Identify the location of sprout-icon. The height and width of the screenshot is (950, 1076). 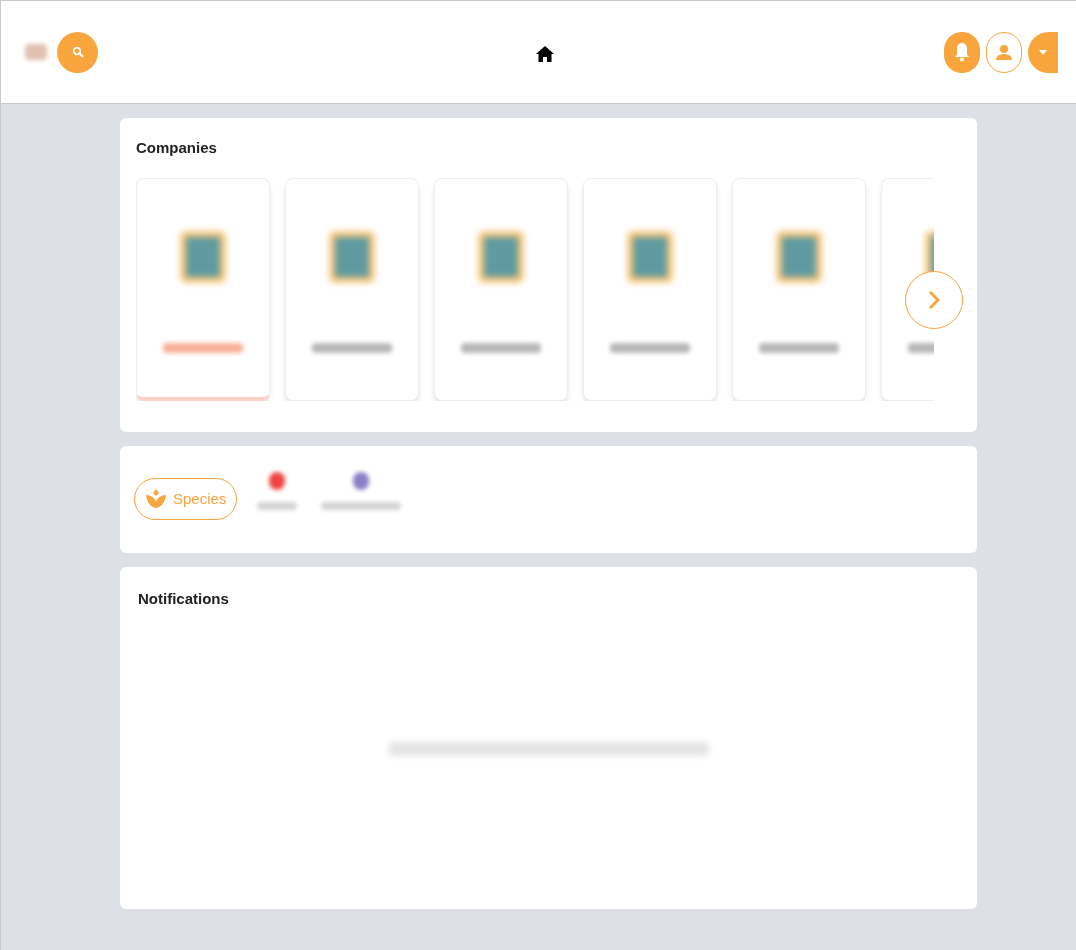
(156, 499).